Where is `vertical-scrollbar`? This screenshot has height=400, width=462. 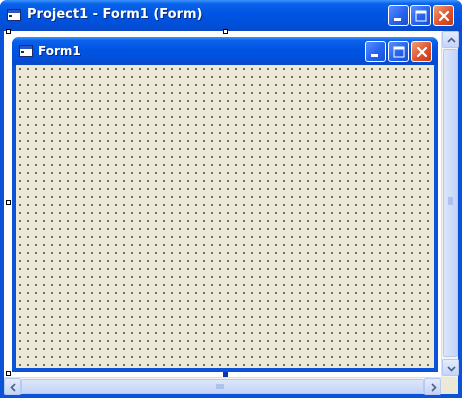
vertical-scrollbar is located at coordinates (450, 204).